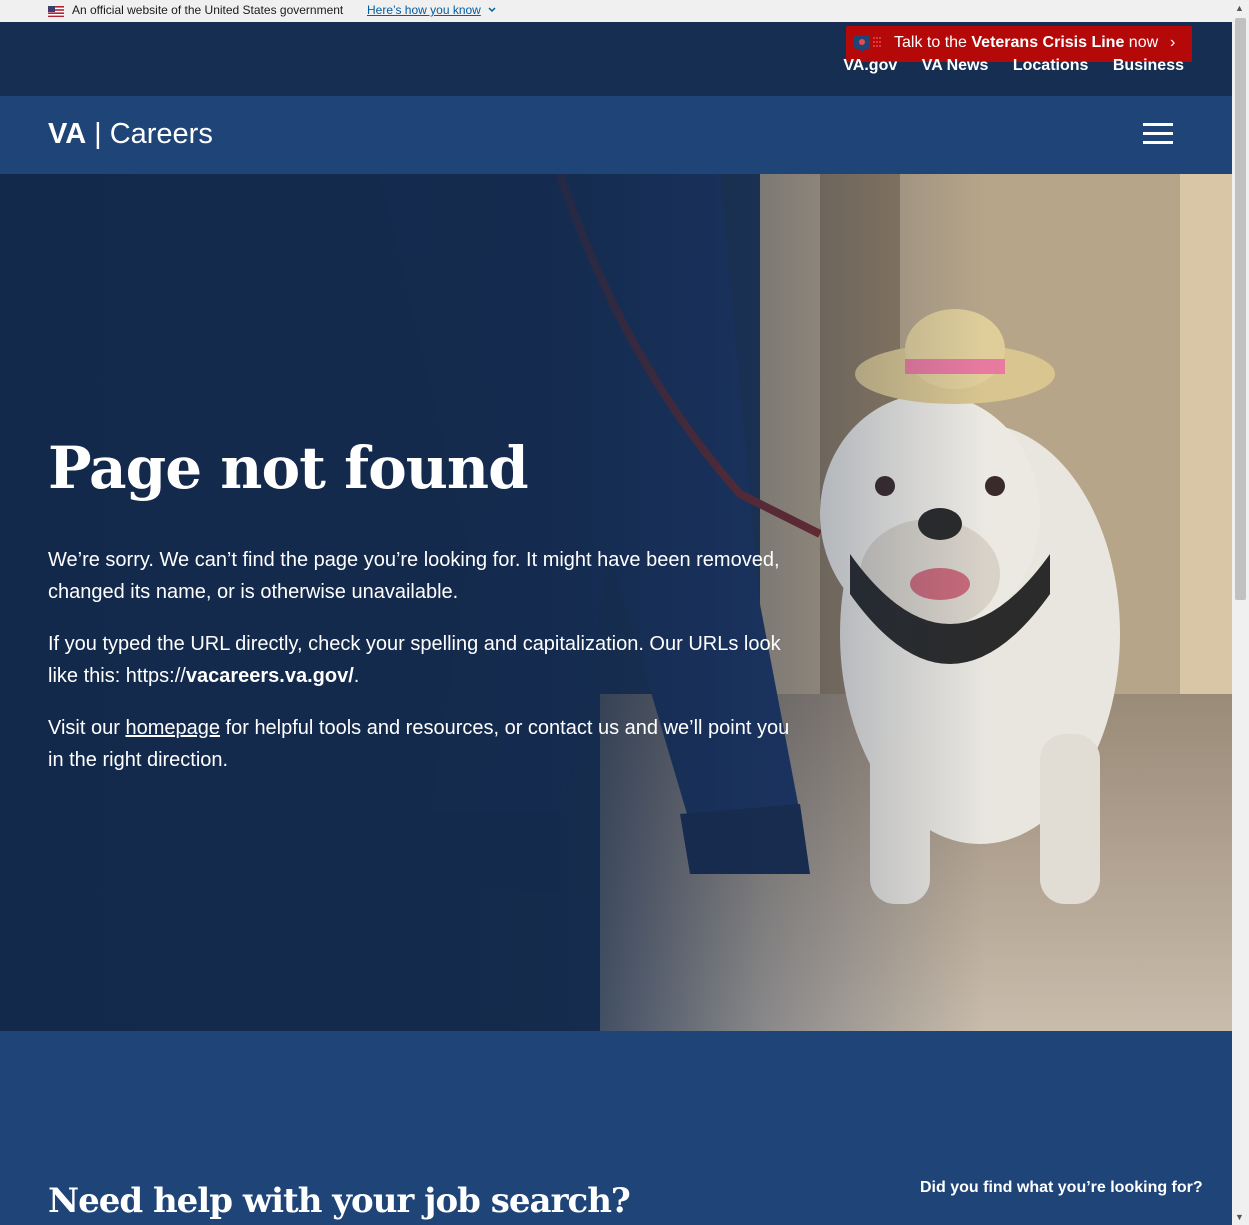 Image resolution: width=1249 pixels, height=1225 pixels. I want to click on heres-how-you-know-link: Here’s how you know, so click(424, 10).